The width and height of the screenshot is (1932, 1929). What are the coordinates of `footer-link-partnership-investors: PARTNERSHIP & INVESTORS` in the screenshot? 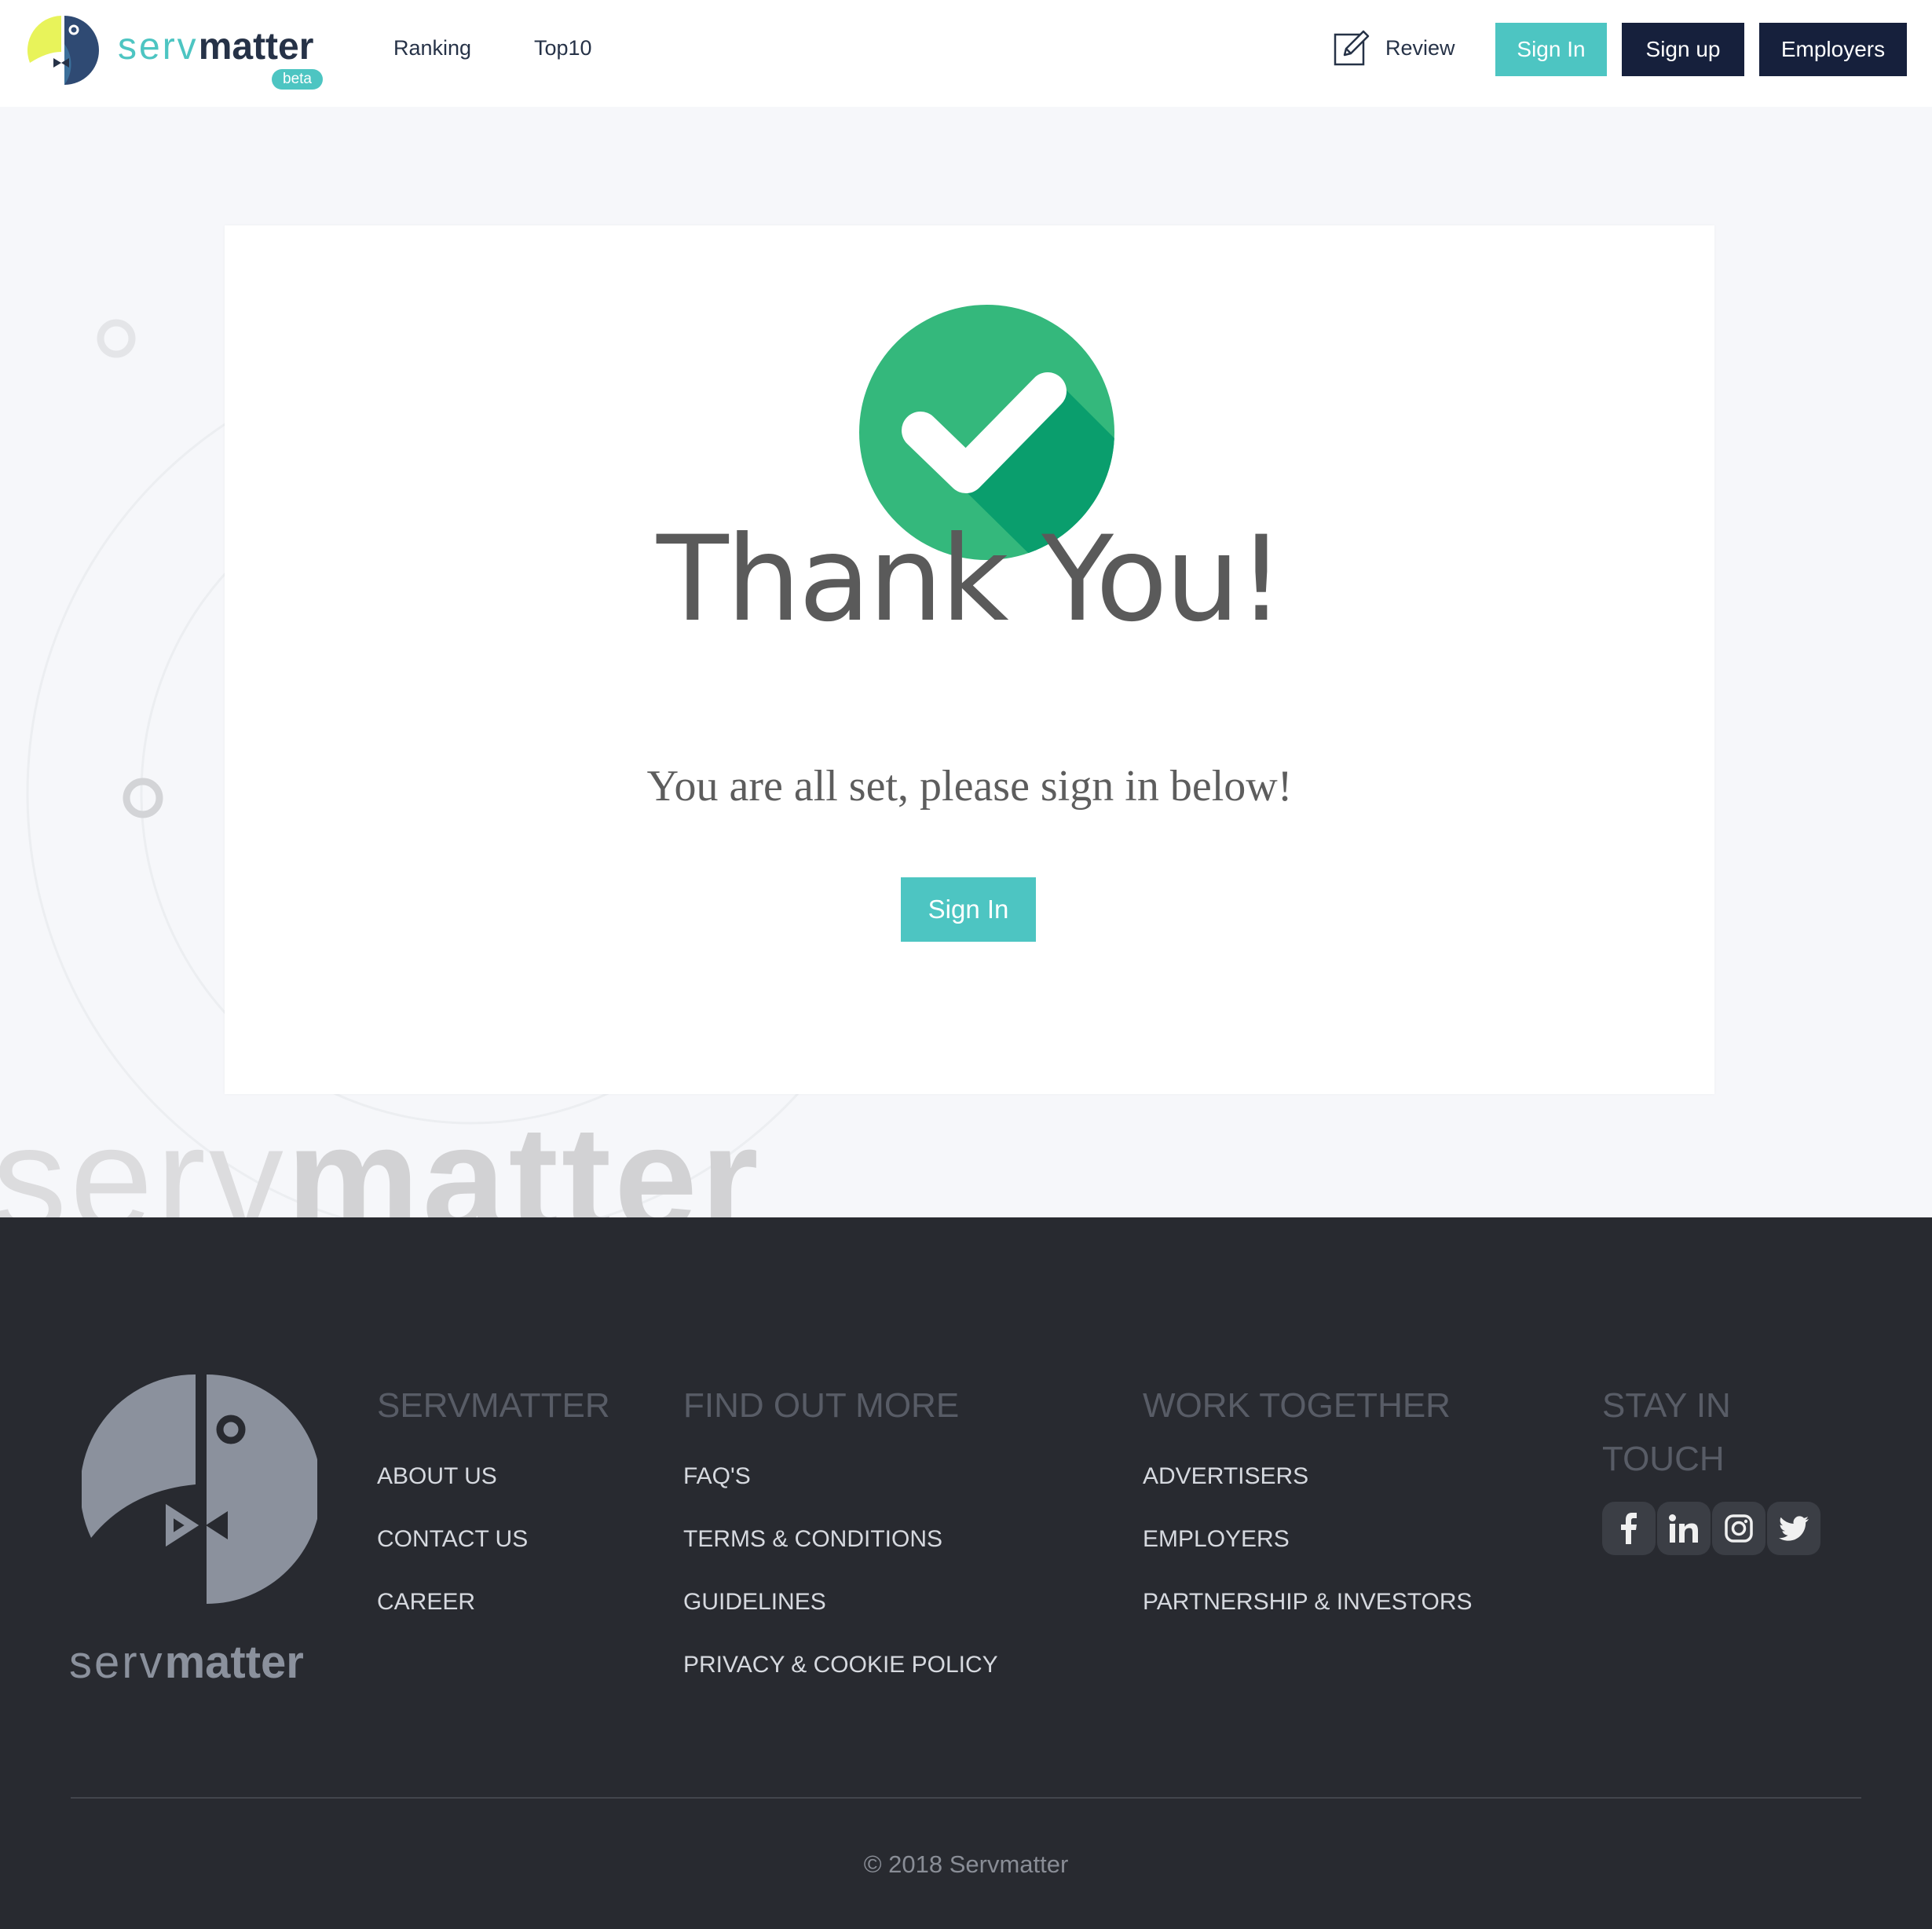 It's located at (1308, 1602).